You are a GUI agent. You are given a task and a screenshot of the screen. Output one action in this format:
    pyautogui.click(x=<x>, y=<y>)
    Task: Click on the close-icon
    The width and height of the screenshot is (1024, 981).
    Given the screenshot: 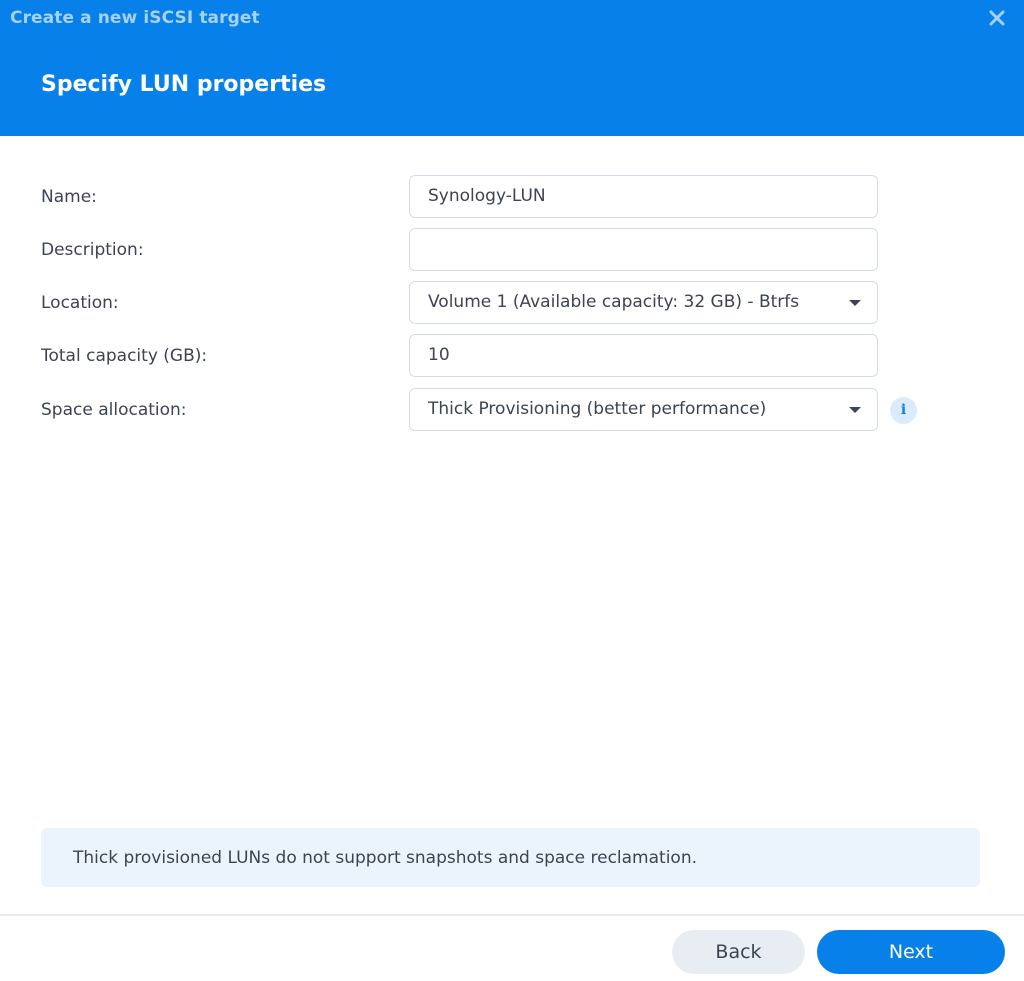 What is the action you would take?
    pyautogui.click(x=997, y=18)
    